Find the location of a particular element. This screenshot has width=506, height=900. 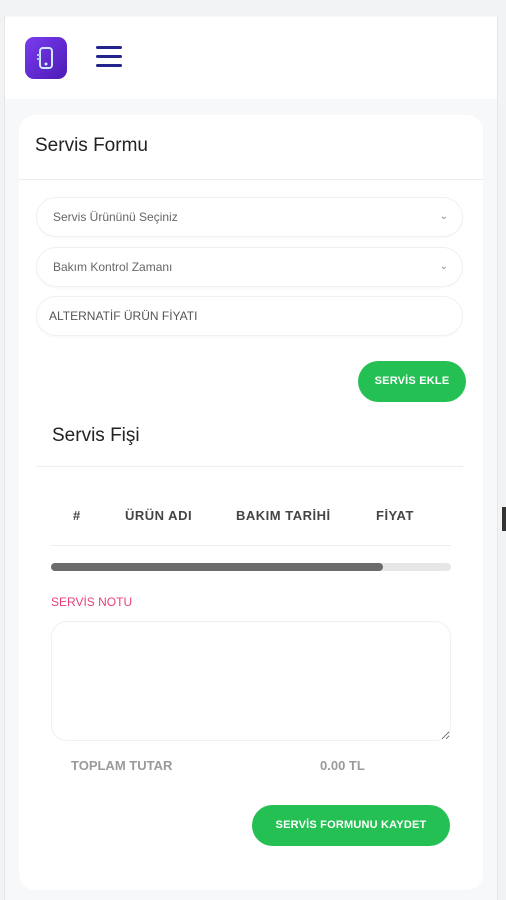

table-header-divider is located at coordinates (251, 545).